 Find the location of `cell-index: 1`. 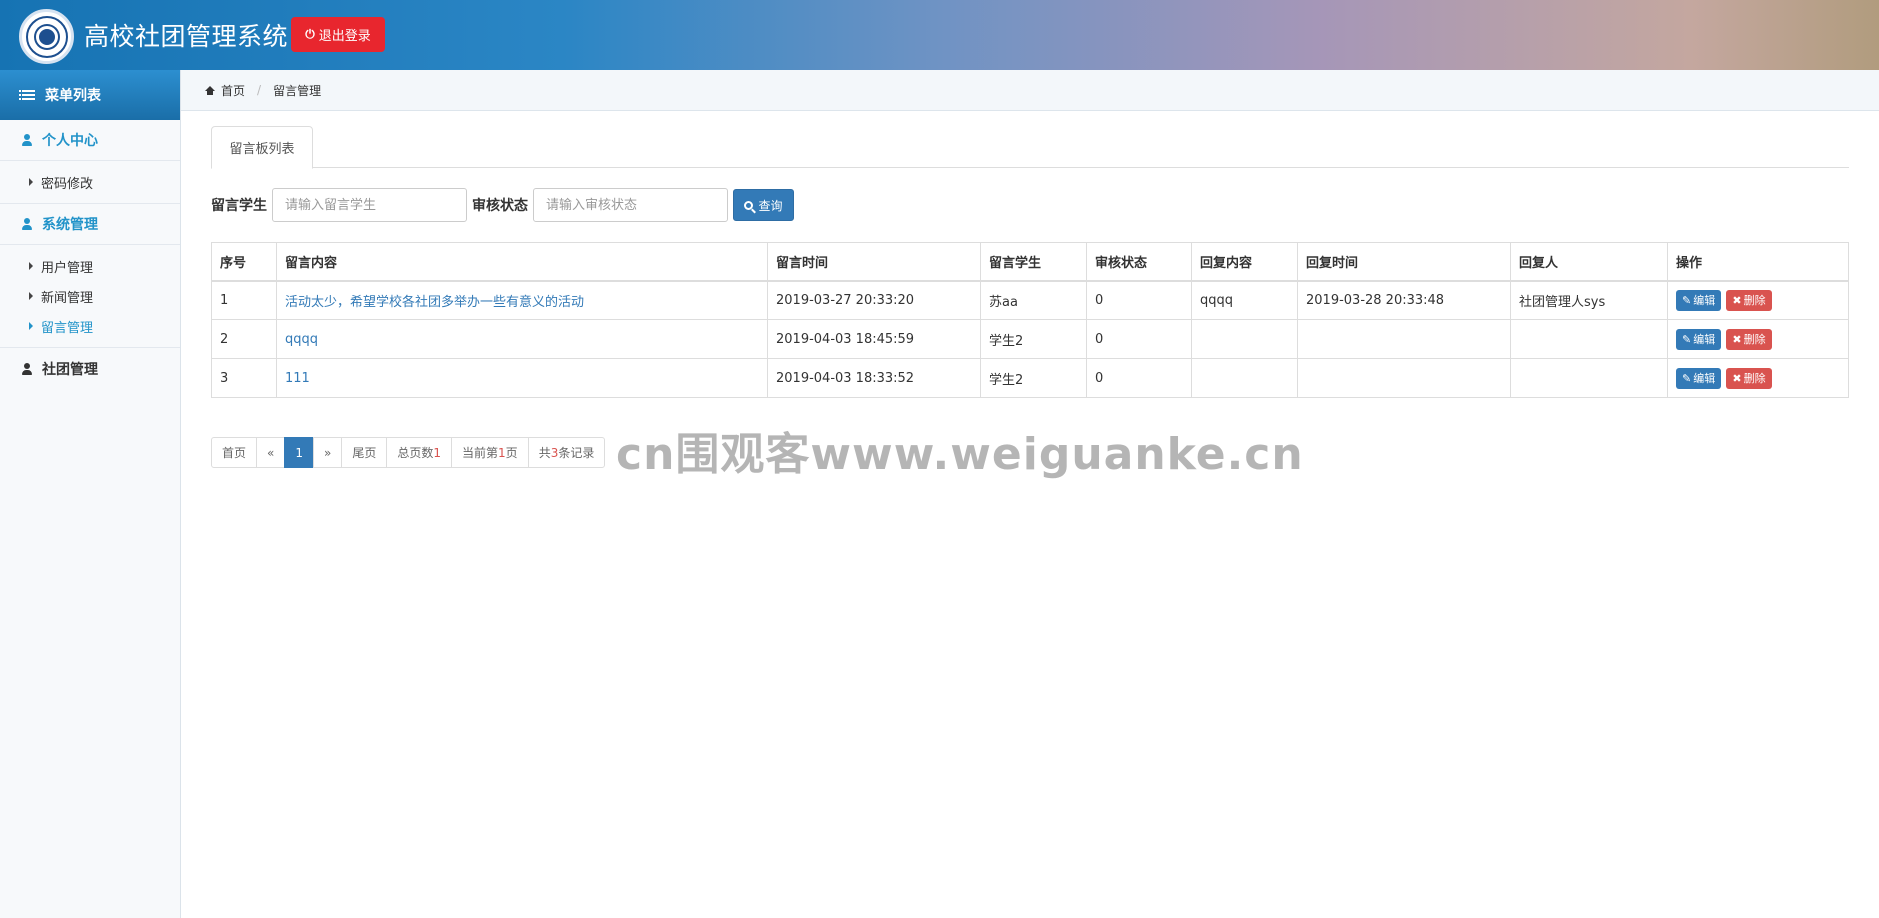

cell-index: 1 is located at coordinates (244, 300).